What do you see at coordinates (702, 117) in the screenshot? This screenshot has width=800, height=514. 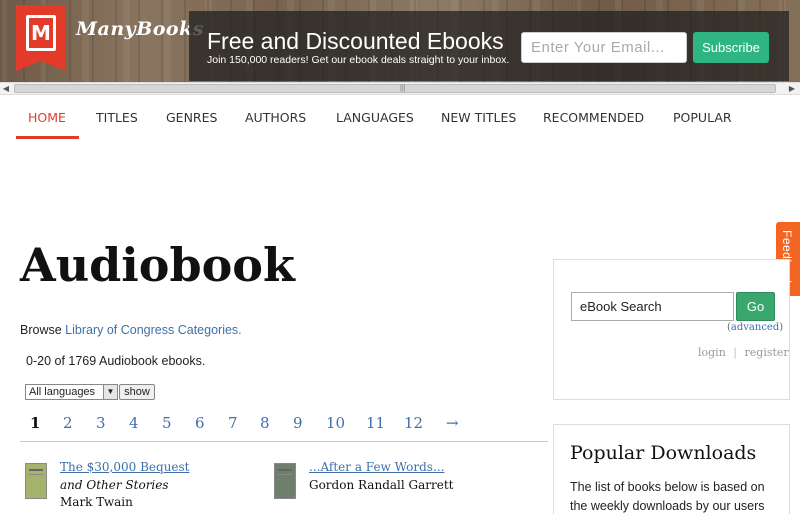 I see `nav-popular: POPULAR` at bounding box center [702, 117].